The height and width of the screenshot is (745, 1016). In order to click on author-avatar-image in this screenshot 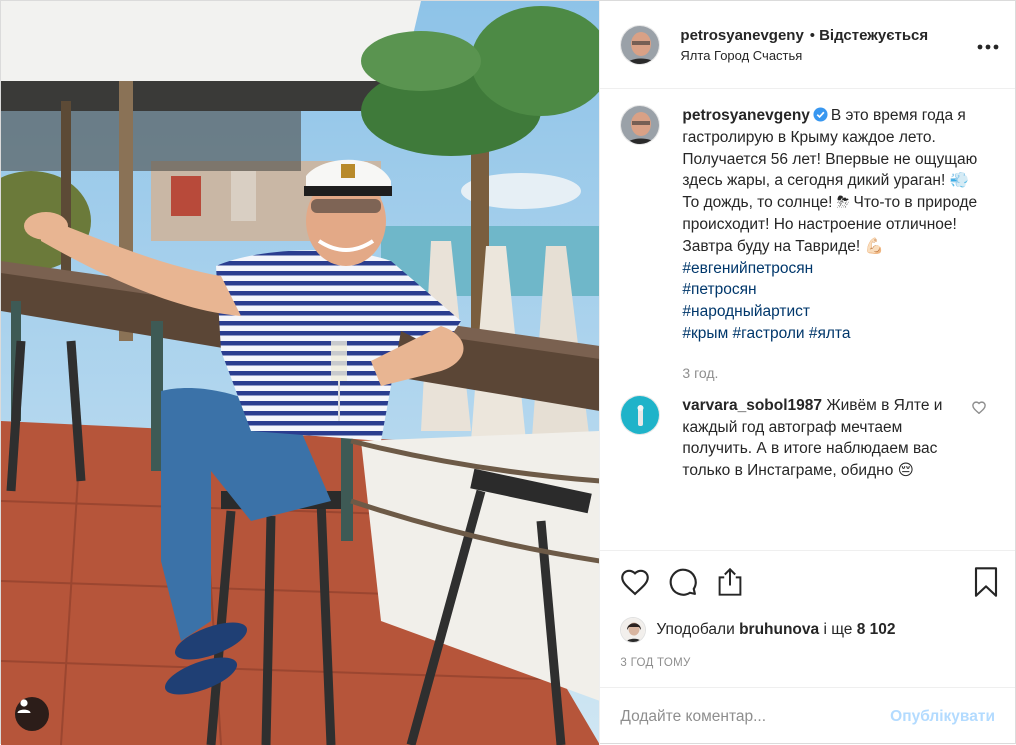, I will do `click(640, 44)`.